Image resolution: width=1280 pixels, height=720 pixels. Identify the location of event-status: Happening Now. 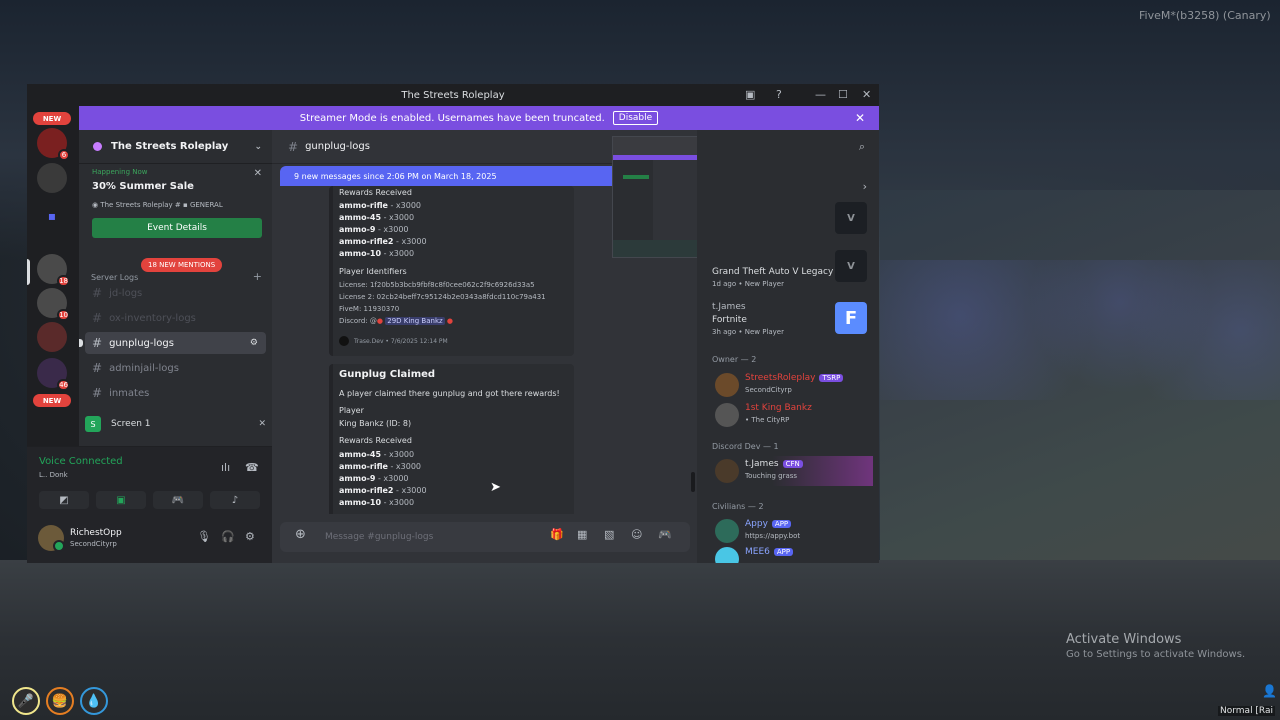
(120, 172).